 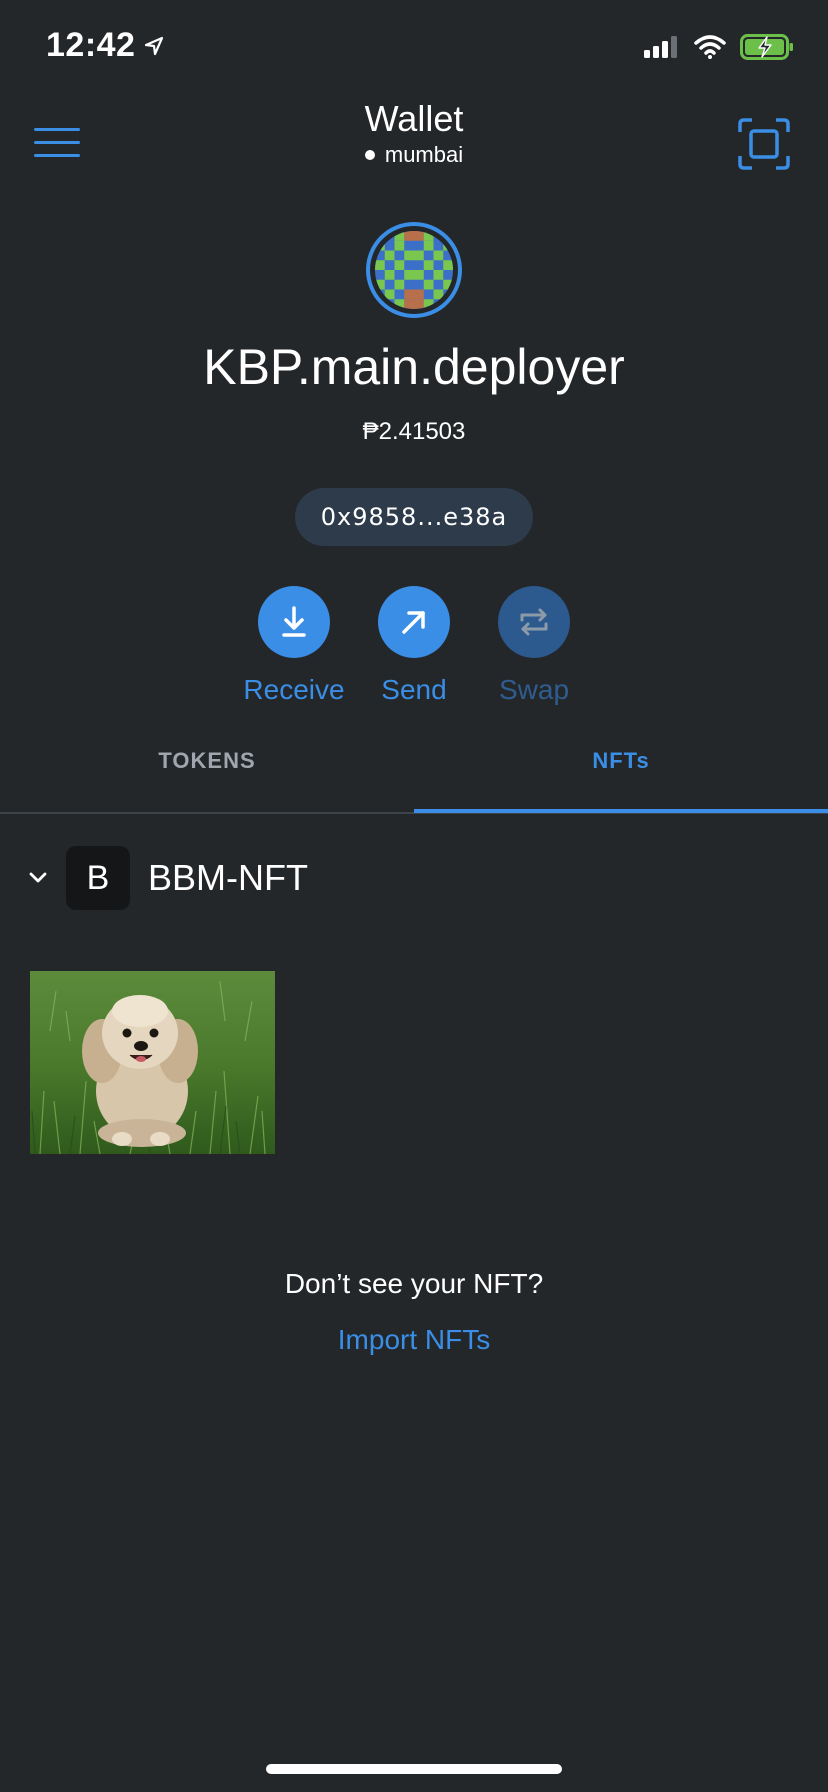 I want to click on cellular-signal-icon, so click(x=660, y=47).